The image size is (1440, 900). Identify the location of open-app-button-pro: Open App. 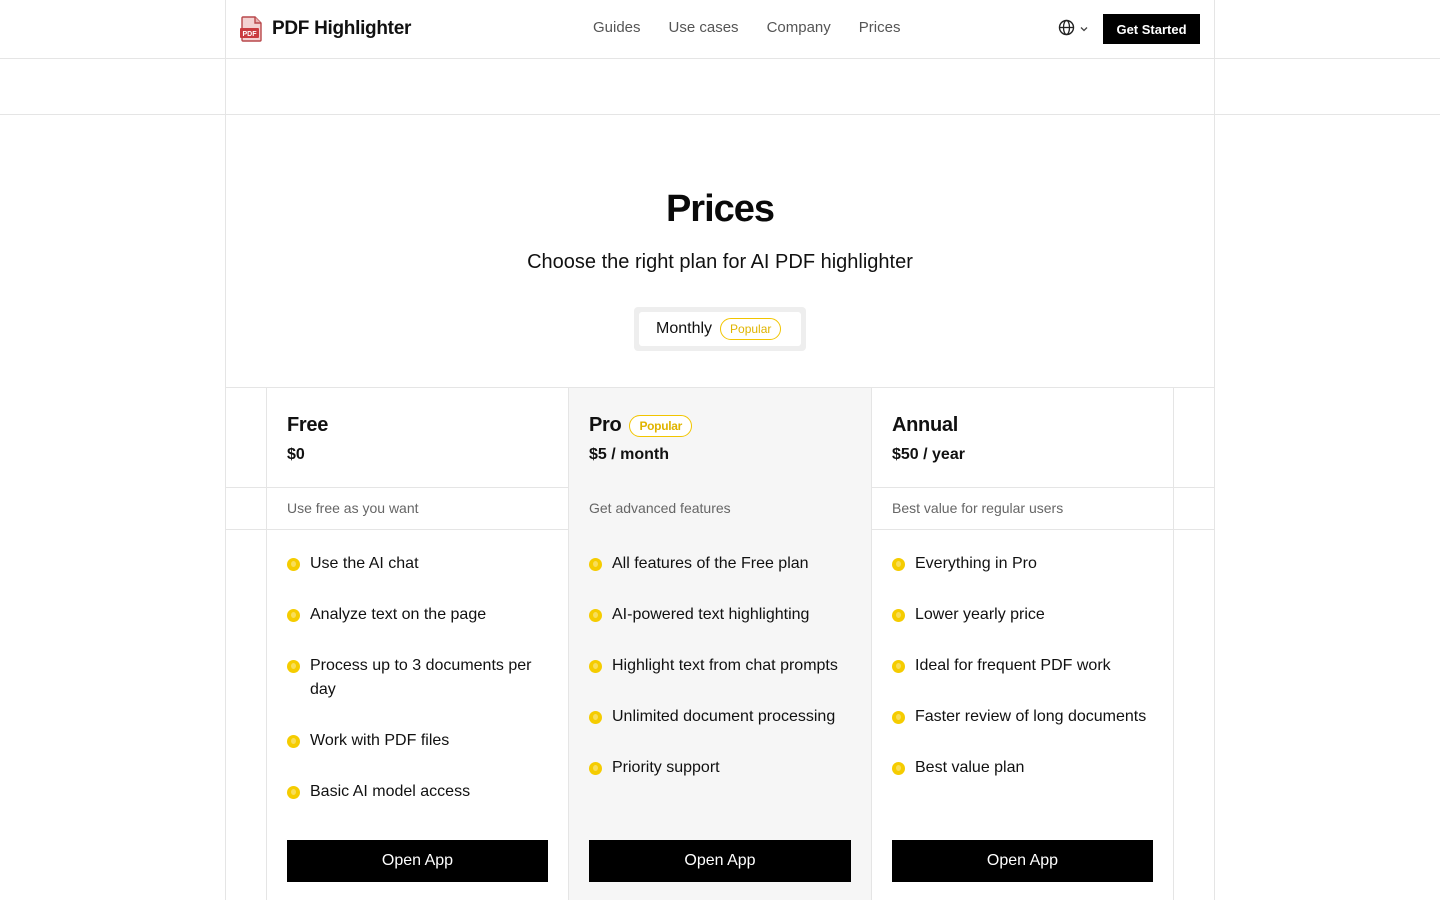
(720, 861).